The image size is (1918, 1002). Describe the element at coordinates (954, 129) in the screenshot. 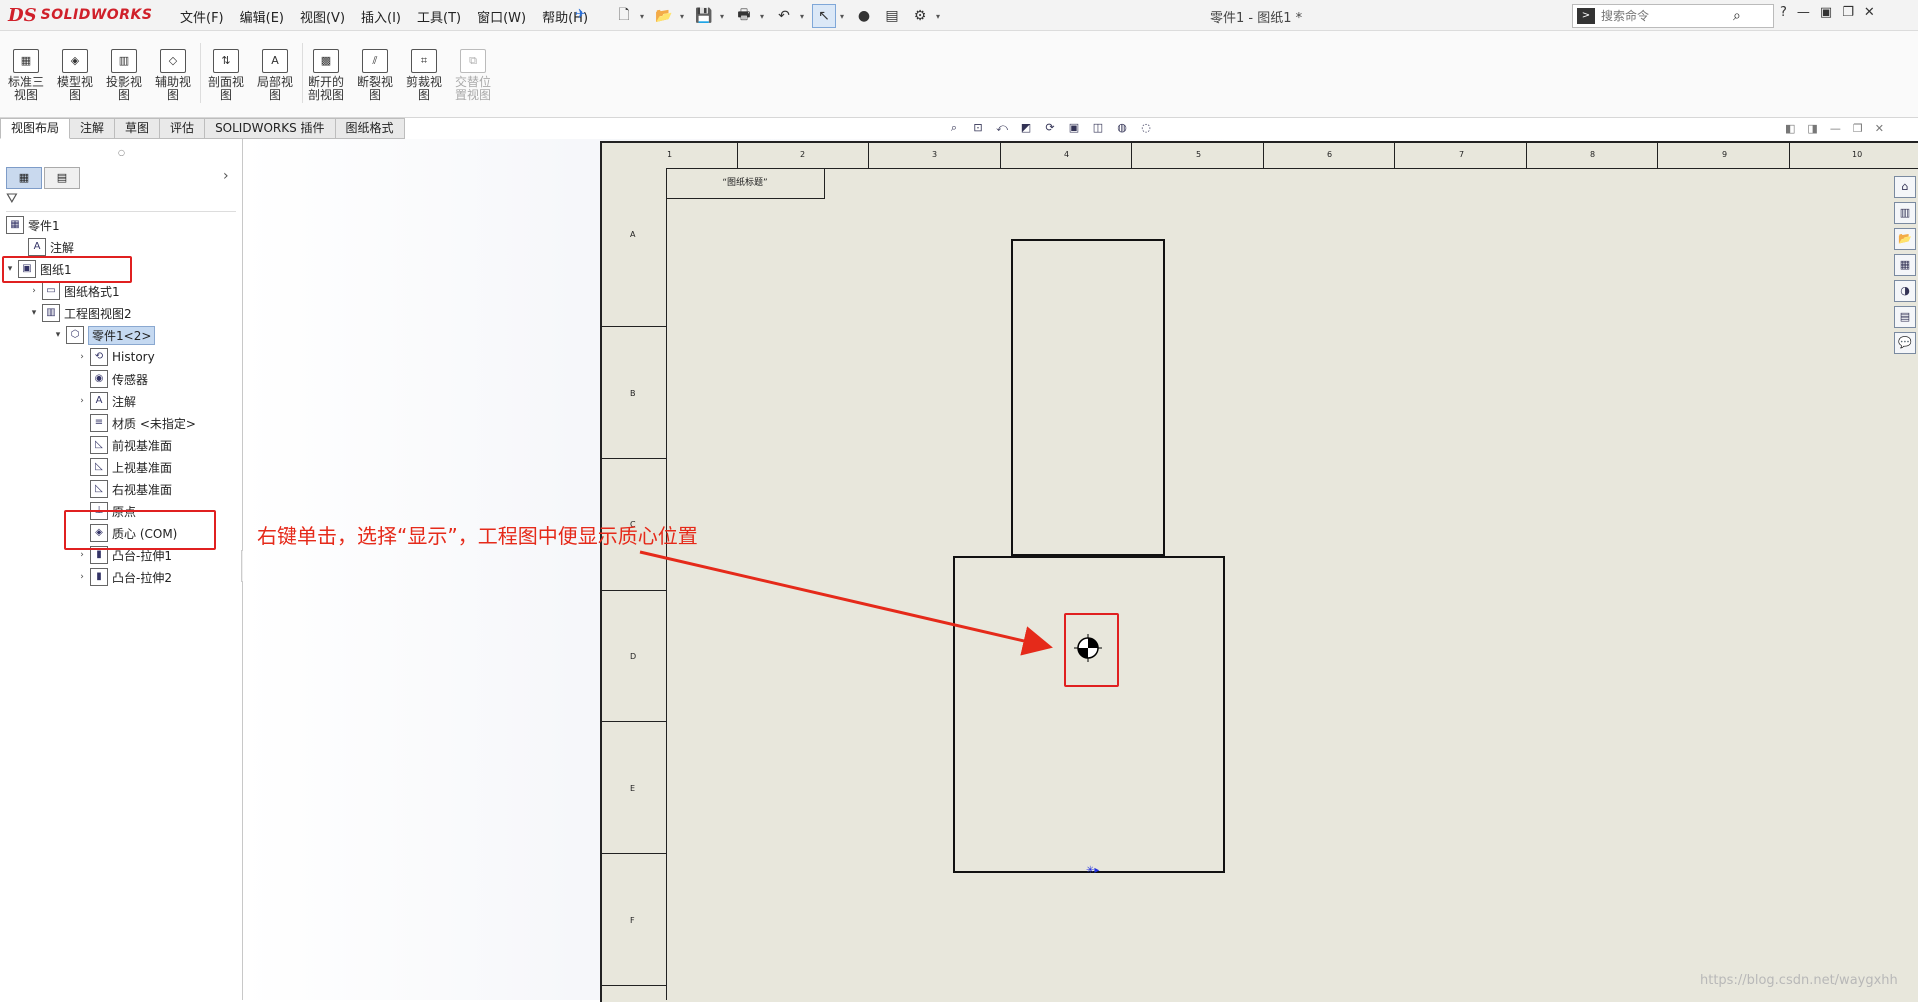

I see `zoom-to-fit-icon: ⌕` at that location.